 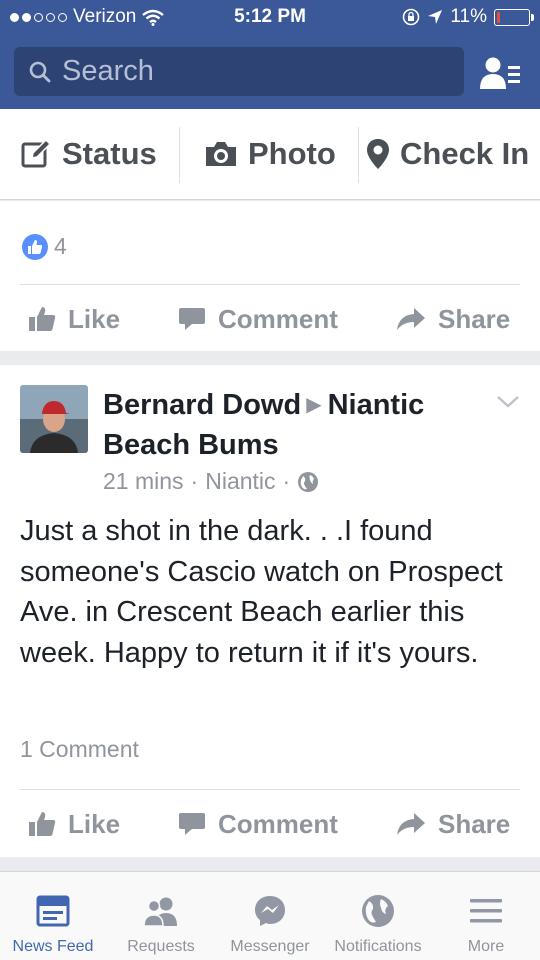 What do you see at coordinates (53, 911) in the screenshot?
I see `news-feed-icon` at bounding box center [53, 911].